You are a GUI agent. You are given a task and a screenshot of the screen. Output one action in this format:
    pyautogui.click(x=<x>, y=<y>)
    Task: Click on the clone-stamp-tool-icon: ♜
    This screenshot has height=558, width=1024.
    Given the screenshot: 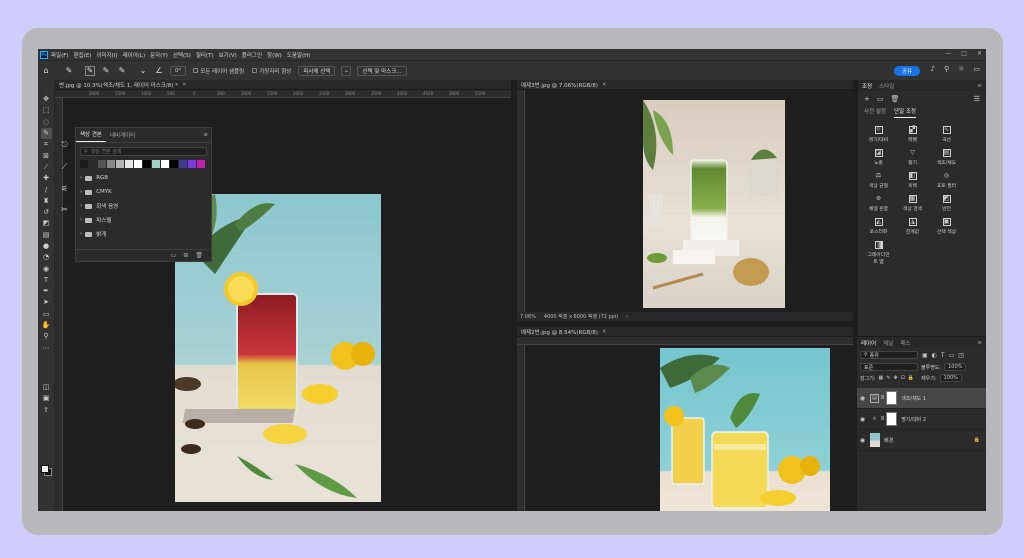 What is the action you would take?
    pyautogui.click(x=46, y=201)
    